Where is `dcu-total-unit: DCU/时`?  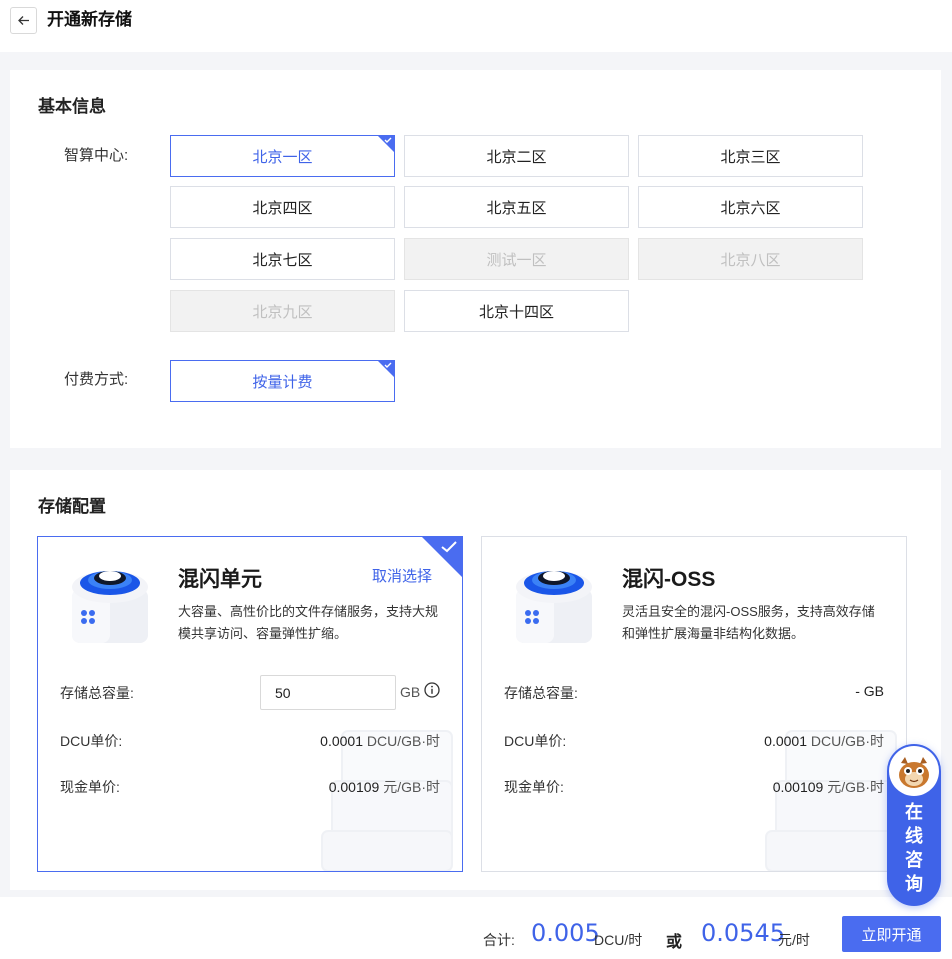 dcu-total-unit: DCU/时 is located at coordinates (618, 940).